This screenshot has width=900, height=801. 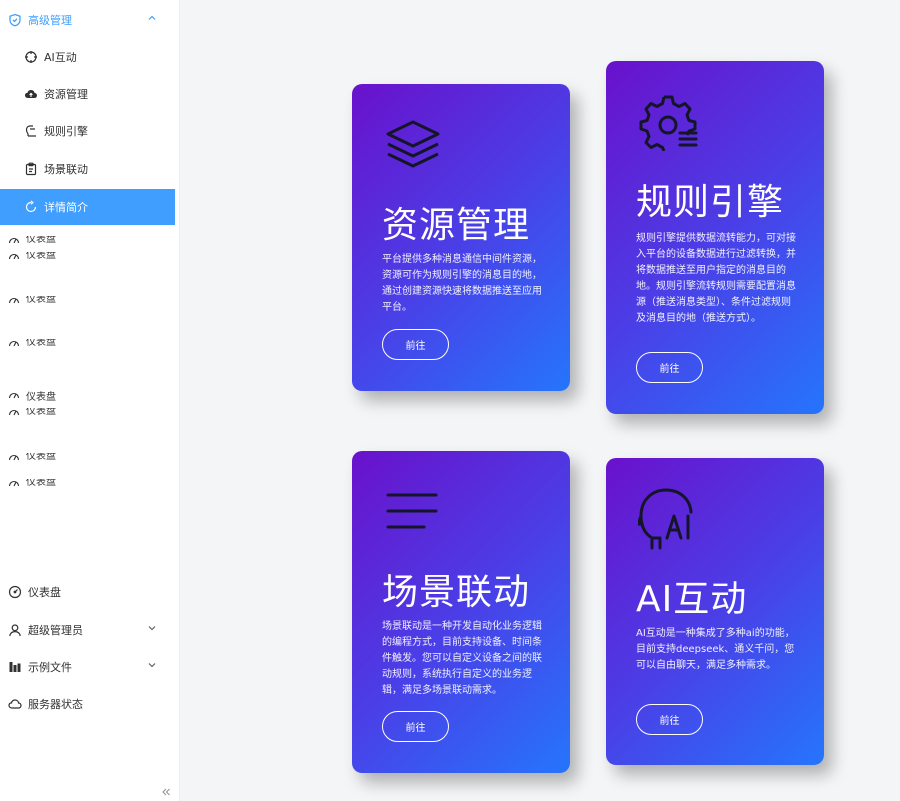 I want to click on shield-icon, so click(x=15, y=20).